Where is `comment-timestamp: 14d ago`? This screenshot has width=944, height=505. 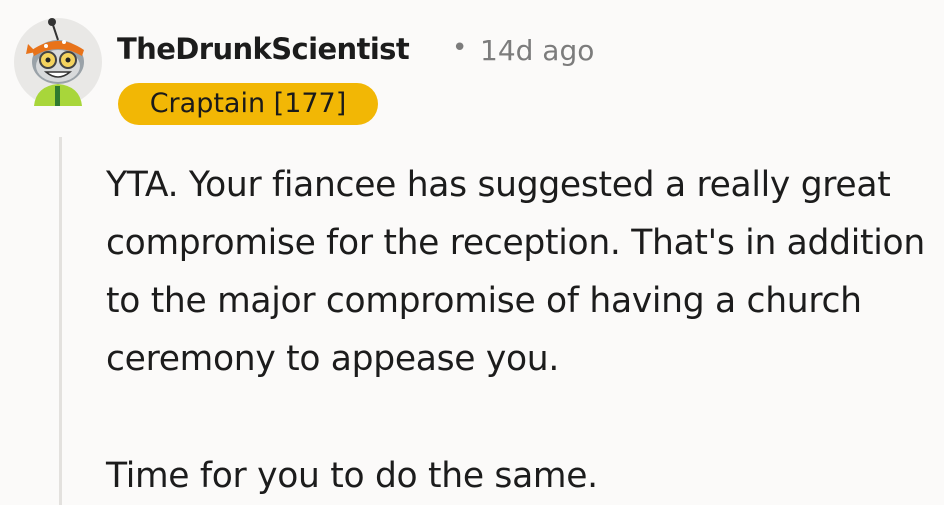 comment-timestamp: 14d ago is located at coordinates (537, 50).